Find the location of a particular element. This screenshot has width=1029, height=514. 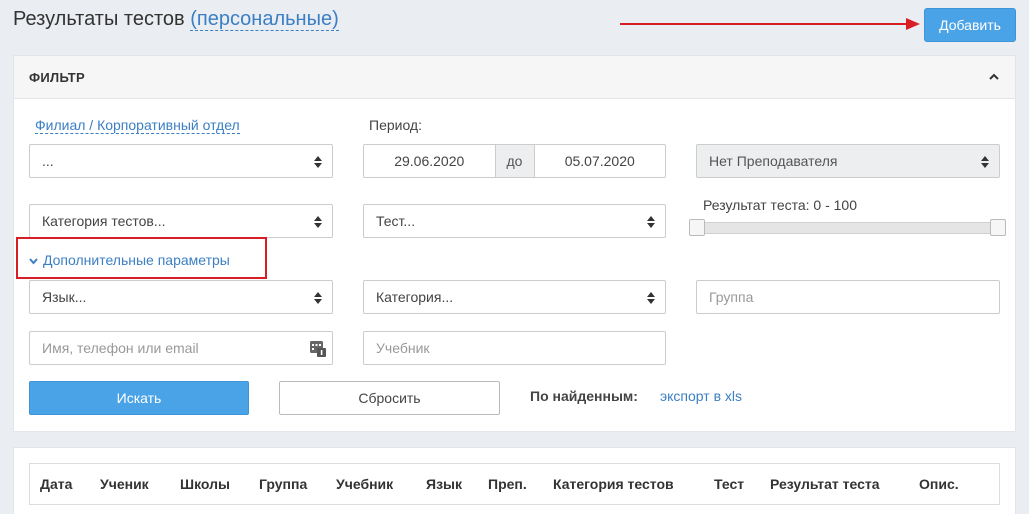

period-range: 29.06.2020 до 05.07.2020 is located at coordinates (514, 161).